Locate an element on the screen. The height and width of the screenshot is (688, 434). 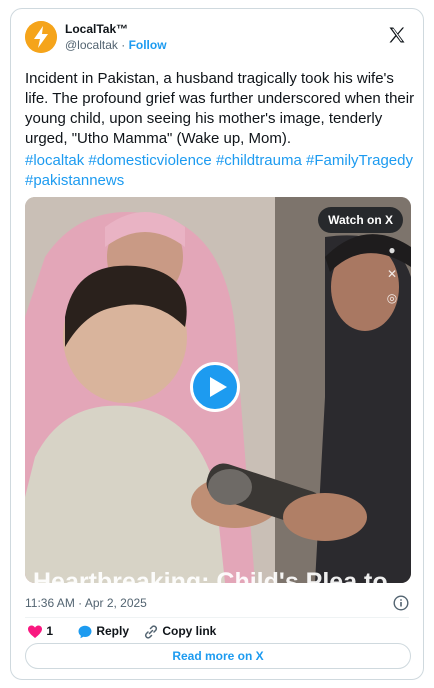
hashtag-link: #FamilyTragedy is located at coordinates (359, 160).